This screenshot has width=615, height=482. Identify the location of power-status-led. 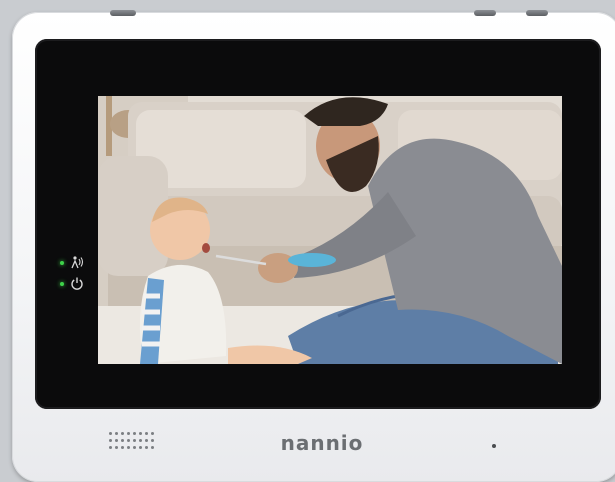
(62, 284).